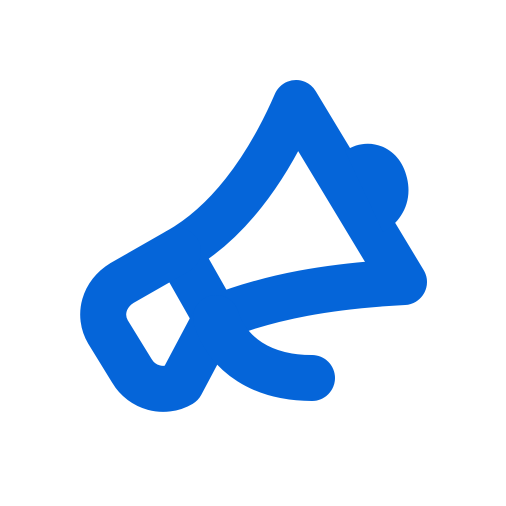 This screenshot has width=506, height=506. Describe the element at coordinates (264, 348) in the screenshot. I see `megaphone-handle` at that location.